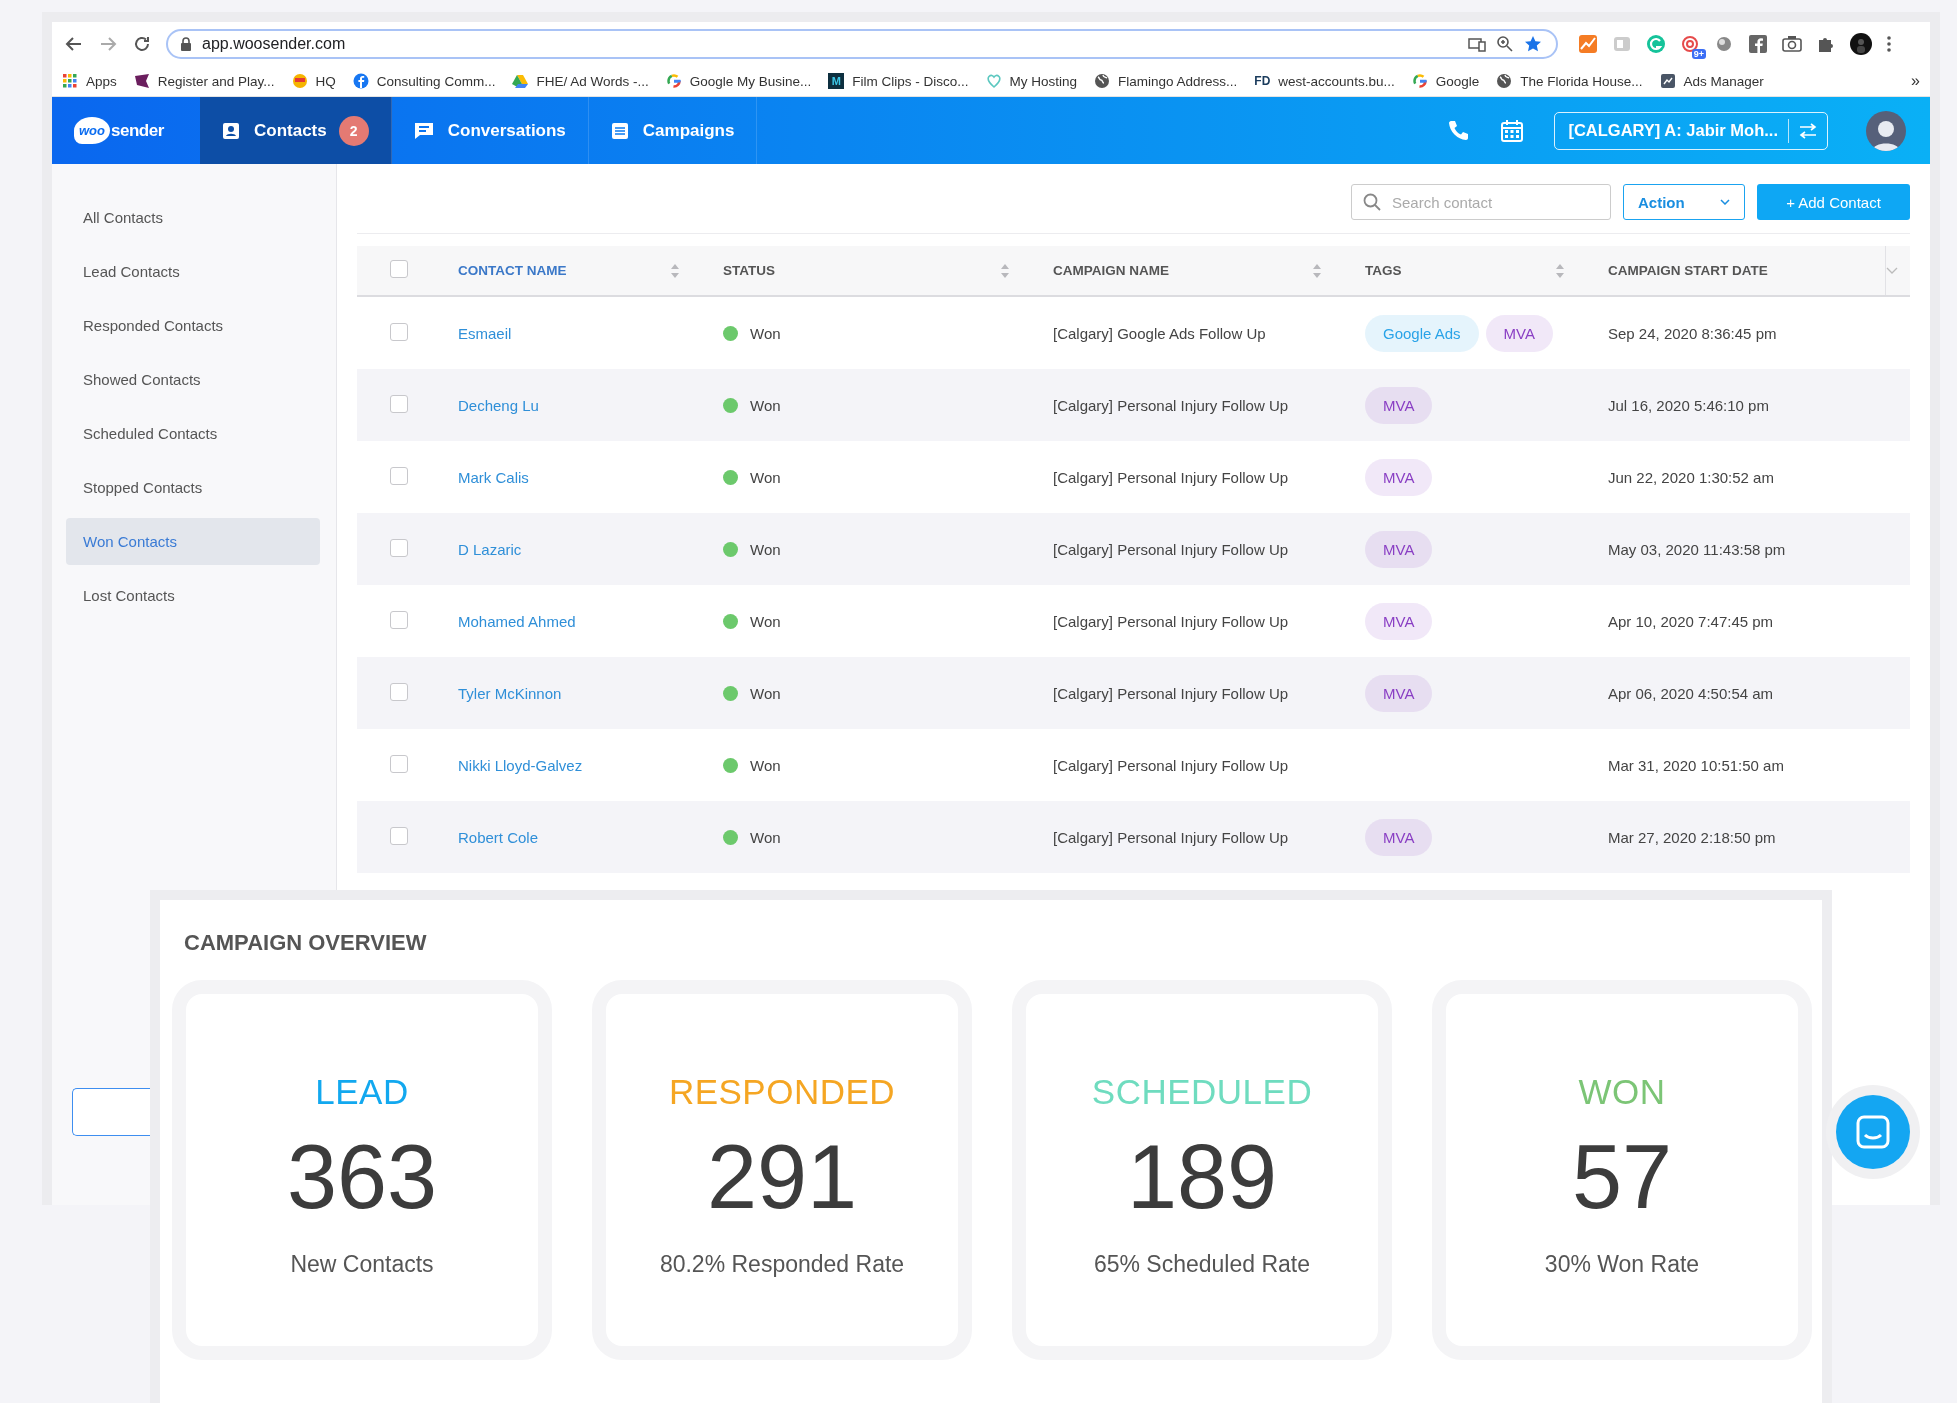 Image resolution: width=1957 pixels, height=1403 pixels. Describe the element at coordinates (1477, 44) in the screenshot. I see `devices-icon` at that location.